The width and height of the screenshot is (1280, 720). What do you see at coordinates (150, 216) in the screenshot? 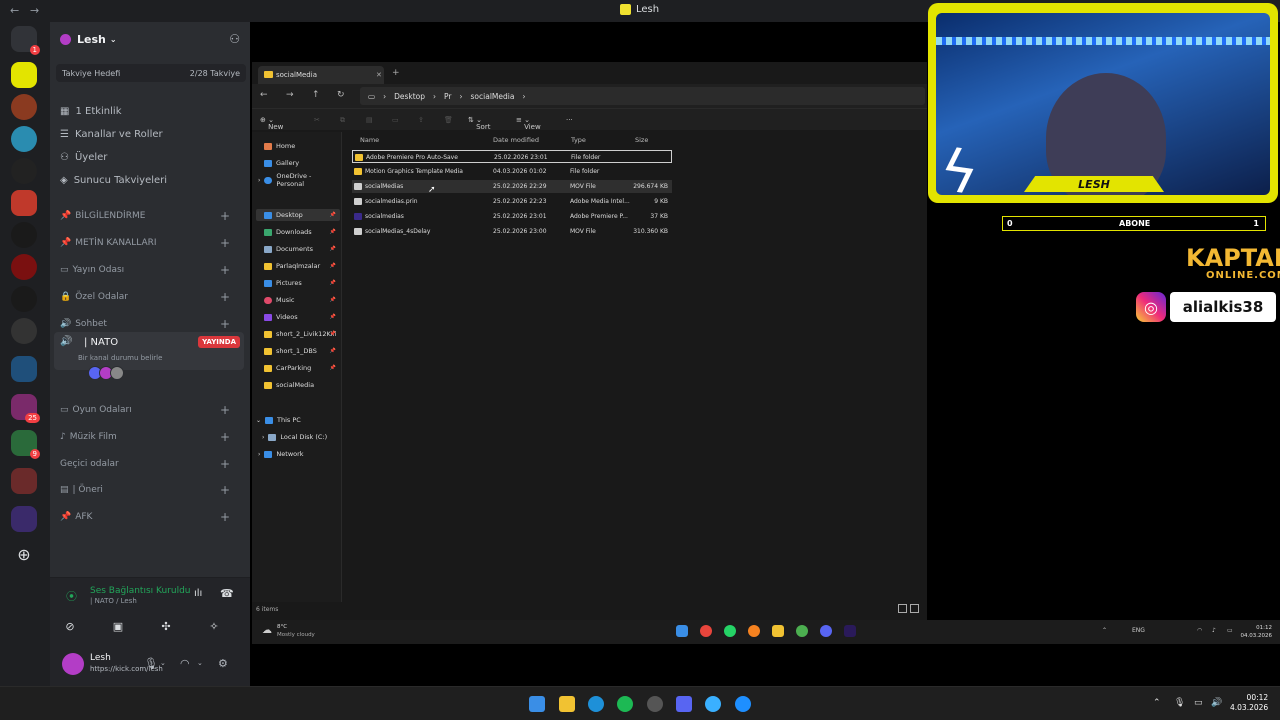
I see `category-bilgilendirme: 📌 BİLGİLENDİRME +` at bounding box center [150, 216].